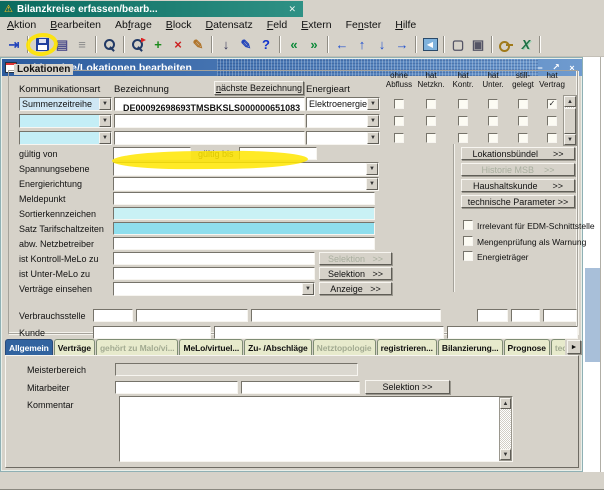  What do you see at coordinates (316, 25) in the screenshot?
I see `menu-extern: Extern` at bounding box center [316, 25].